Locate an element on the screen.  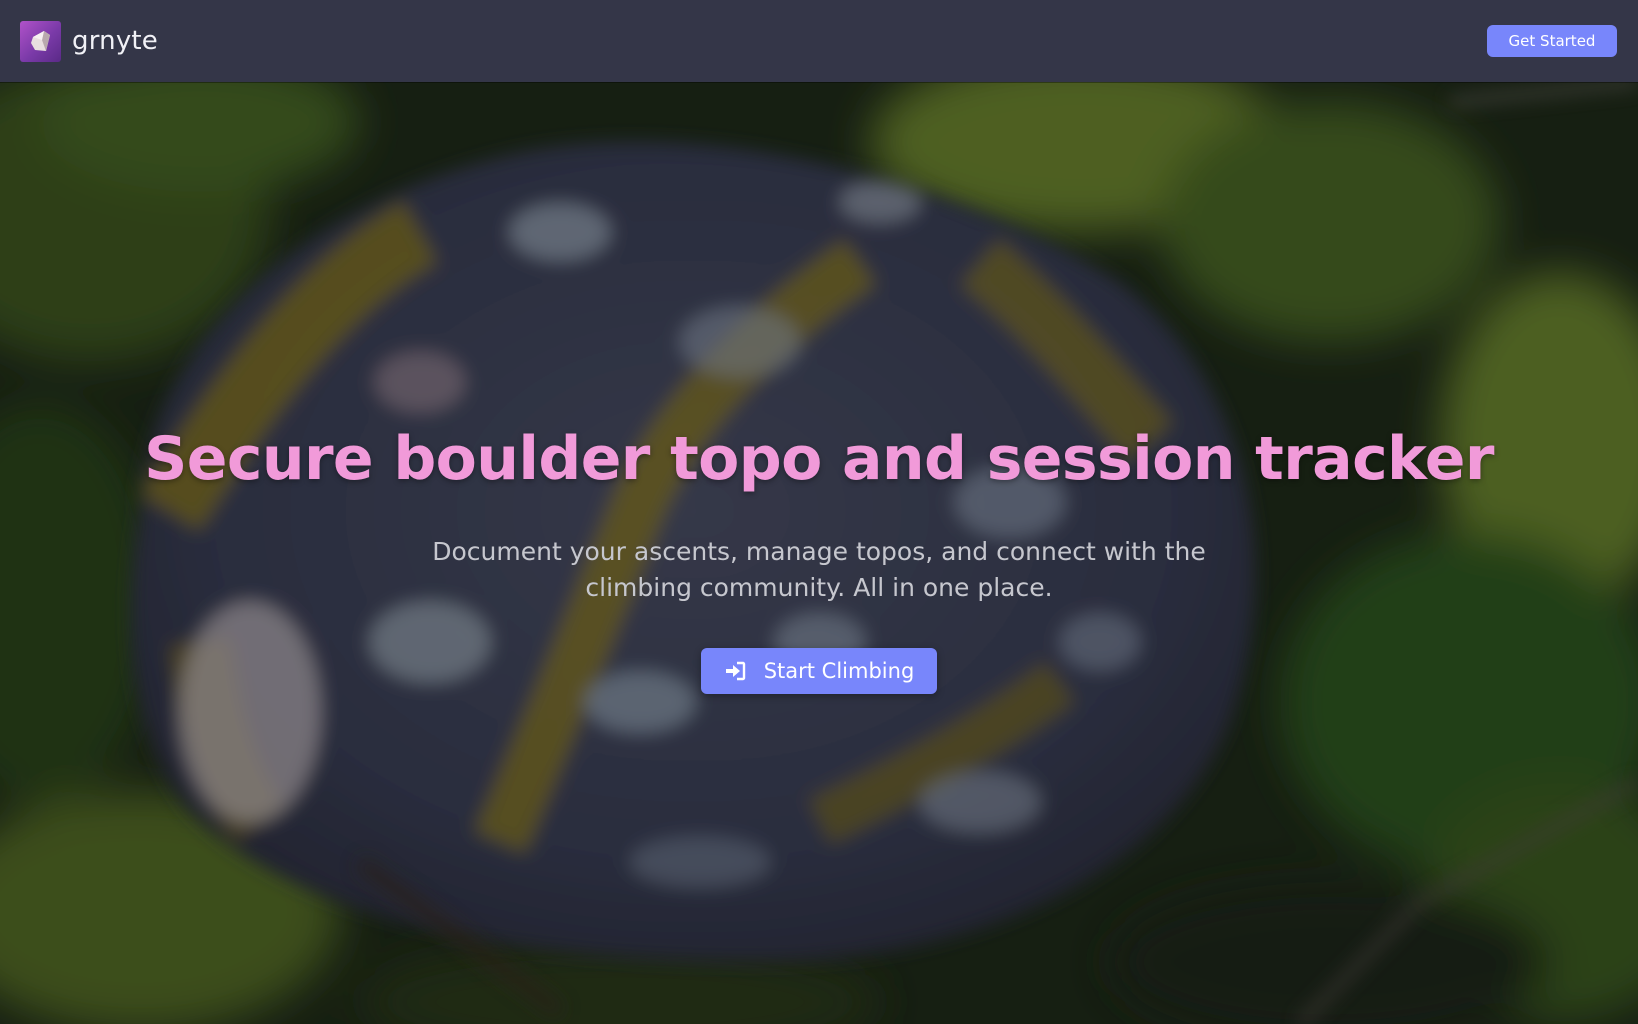
boulder-icon is located at coordinates (40, 41).